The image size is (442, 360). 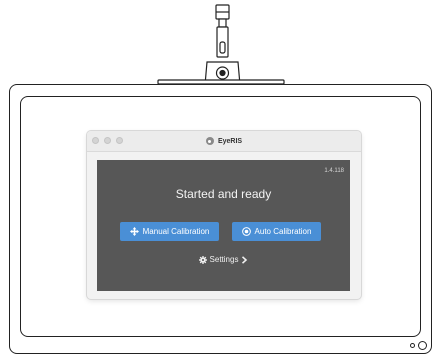 I want to click on settings-label: Settings, so click(x=224, y=259).